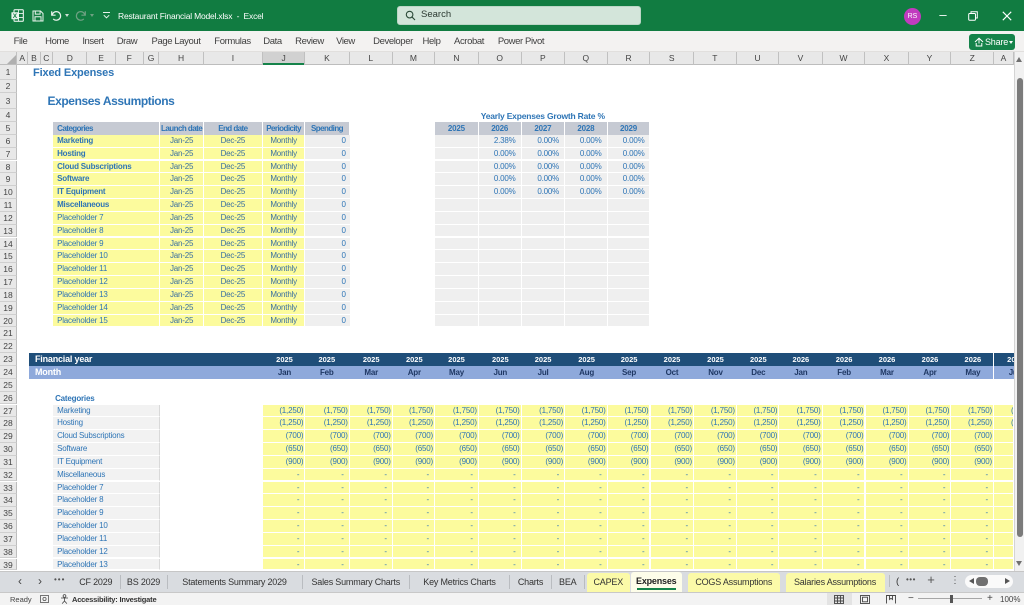 Image resolution: width=1024 pixels, height=605 pixels. I want to click on svg-text: X, so click(15, 16).